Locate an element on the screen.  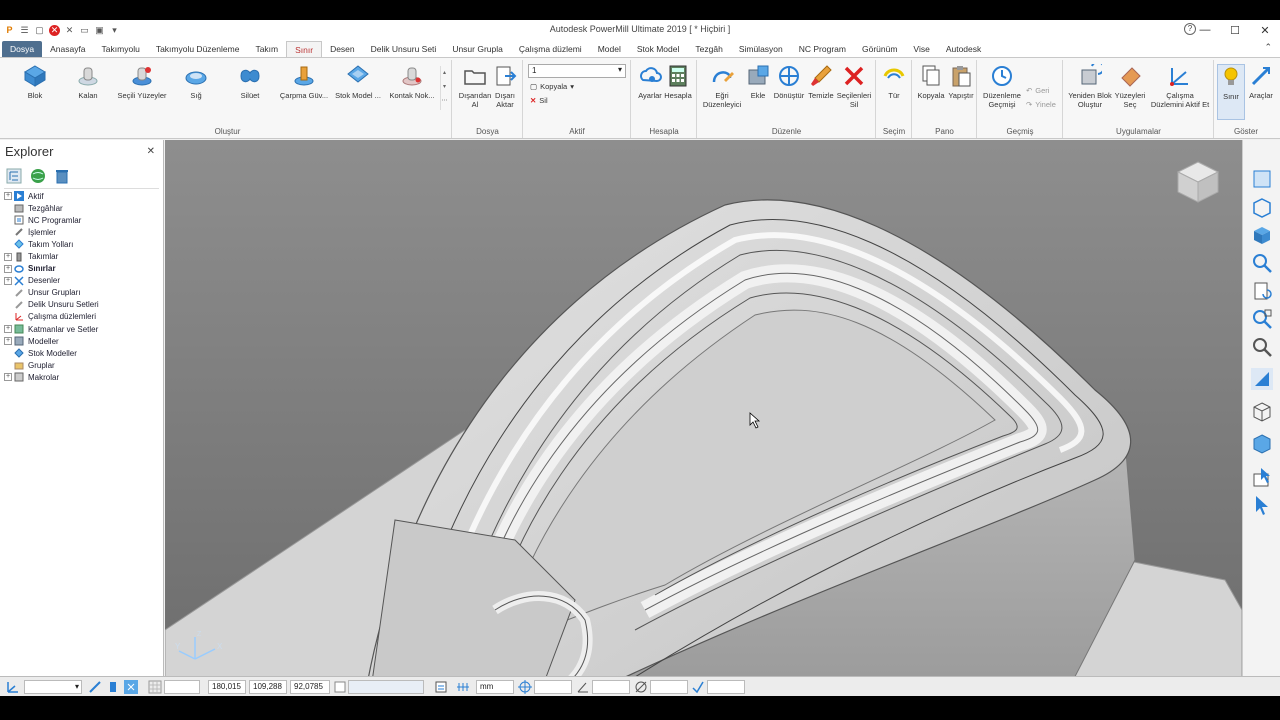
tree-item-makrolar: + Makrolar is located at coordinates (51, 377).